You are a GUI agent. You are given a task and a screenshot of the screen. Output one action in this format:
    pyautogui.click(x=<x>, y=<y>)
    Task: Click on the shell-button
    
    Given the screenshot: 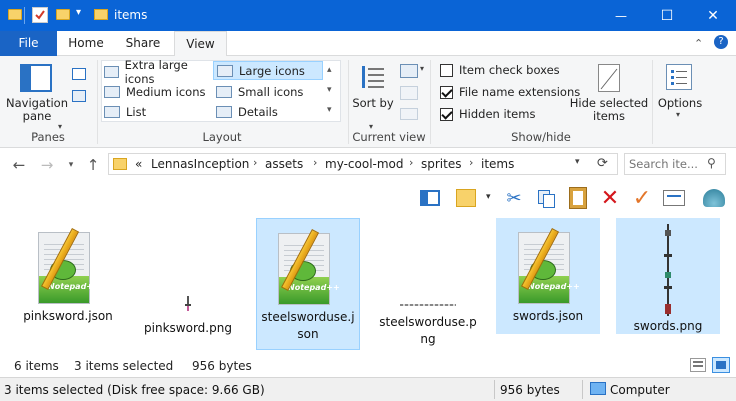 What is the action you would take?
    pyautogui.click(x=714, y=198)
    